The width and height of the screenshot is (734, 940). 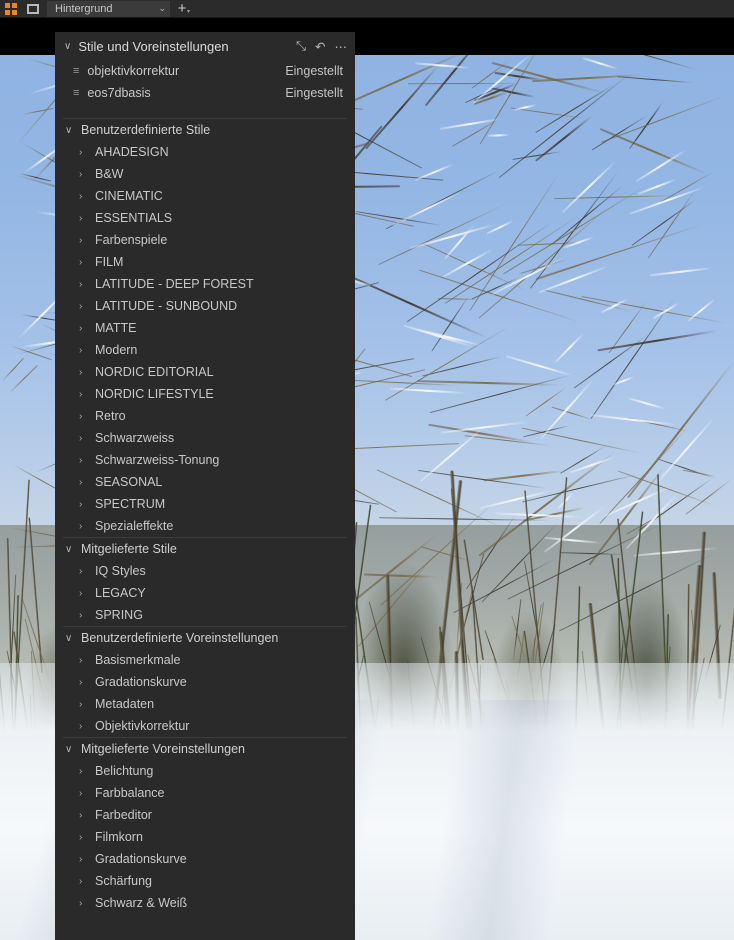 I want to click on group-header-0: ∨ Benutzerdefinierte Stile, so click(x=205, y=130).